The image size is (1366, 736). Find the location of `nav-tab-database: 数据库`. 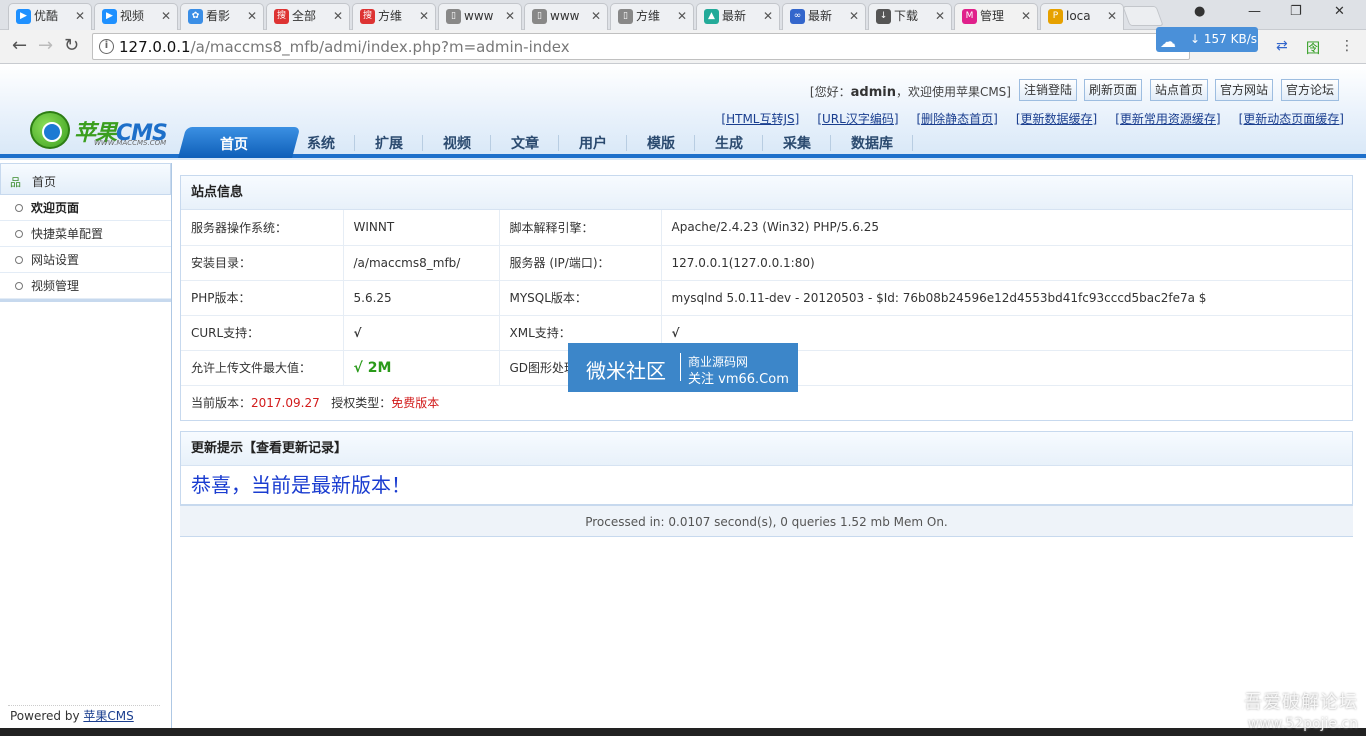

nav-tab-database: 数据库 is located at coordinates (872, 144).